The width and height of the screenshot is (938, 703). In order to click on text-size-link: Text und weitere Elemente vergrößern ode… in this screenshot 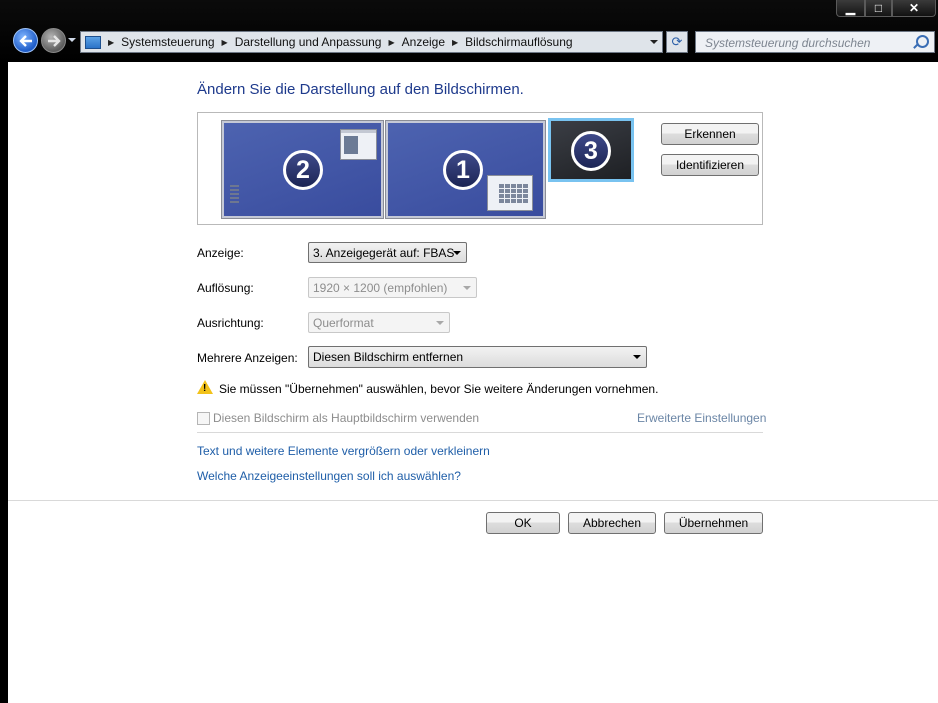, I will do `click(343, 451)`.